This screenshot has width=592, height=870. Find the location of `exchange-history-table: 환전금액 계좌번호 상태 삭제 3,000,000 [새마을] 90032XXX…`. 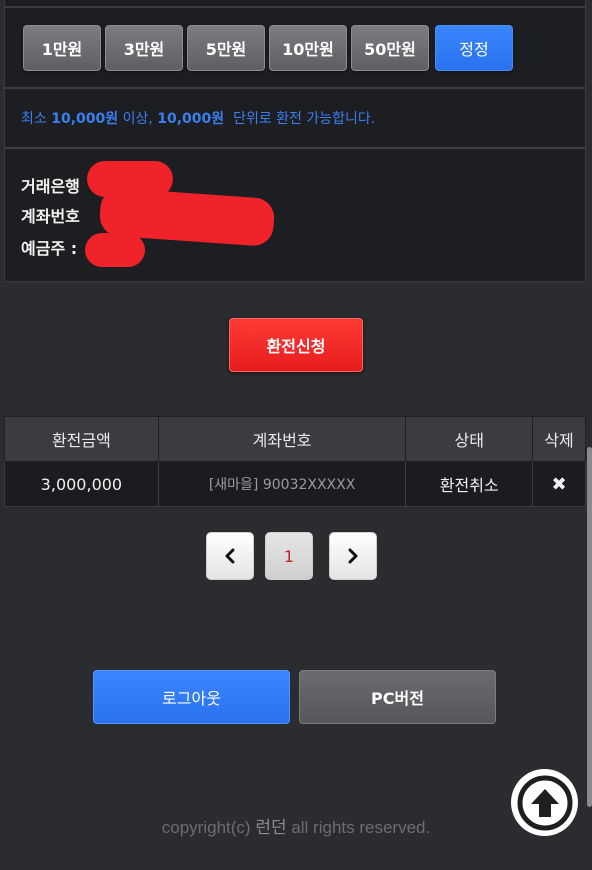

exchange-history-table: 환전금액 계좌번호 상태 삭제 3,000,000 [새마을] 90032XXX… is located at coordinates (295, 461).